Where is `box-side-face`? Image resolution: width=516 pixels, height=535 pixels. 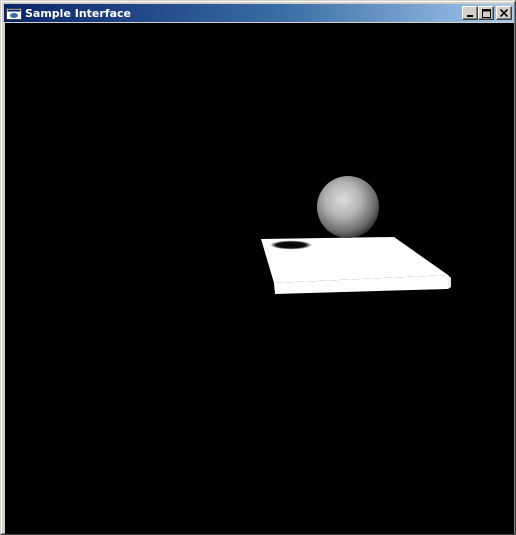 box-side-face is located at coordinates (449, 282).